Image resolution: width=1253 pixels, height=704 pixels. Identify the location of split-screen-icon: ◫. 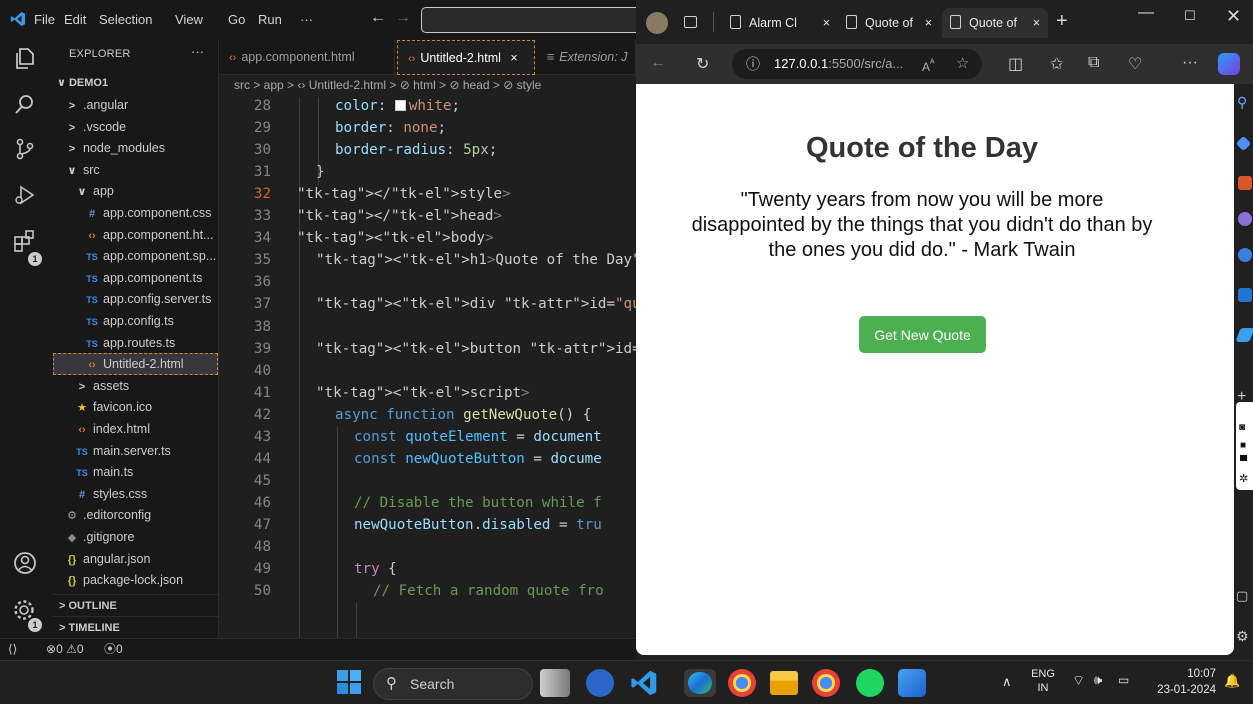
(1015, 64).